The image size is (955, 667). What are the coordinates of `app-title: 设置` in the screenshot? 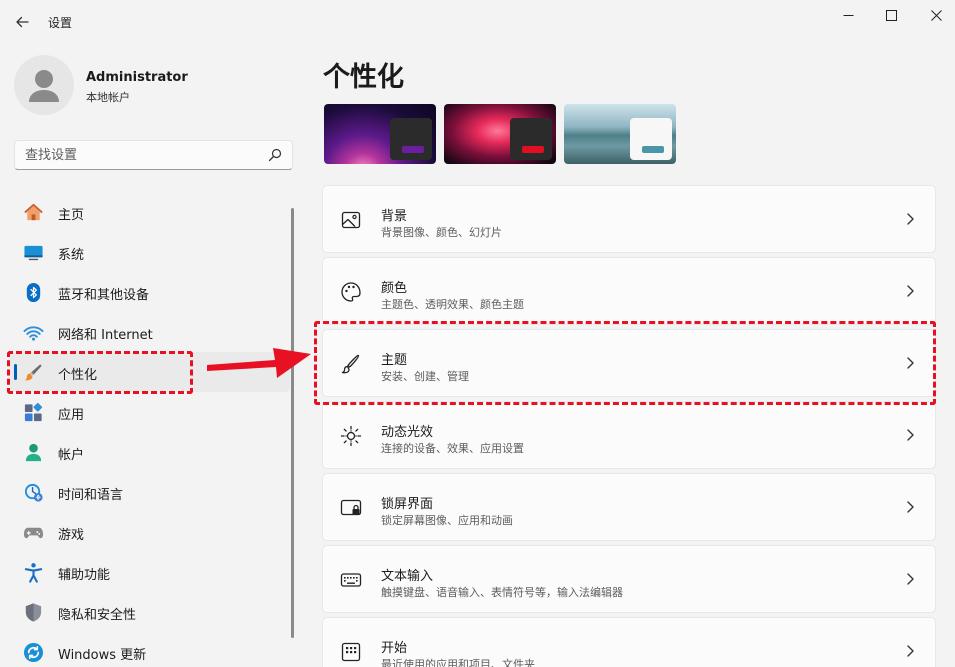 It's located at (60, 23).